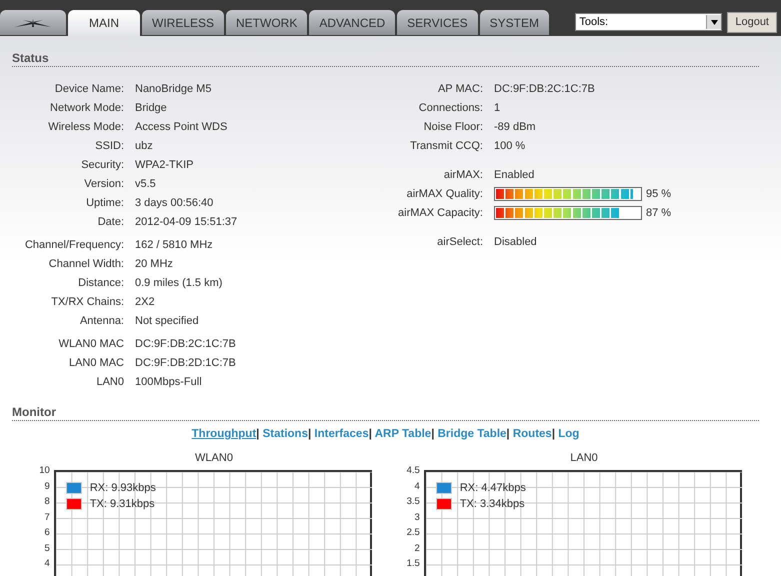  I want to click on monitor-link: Bridge Table, so click(472, 434).